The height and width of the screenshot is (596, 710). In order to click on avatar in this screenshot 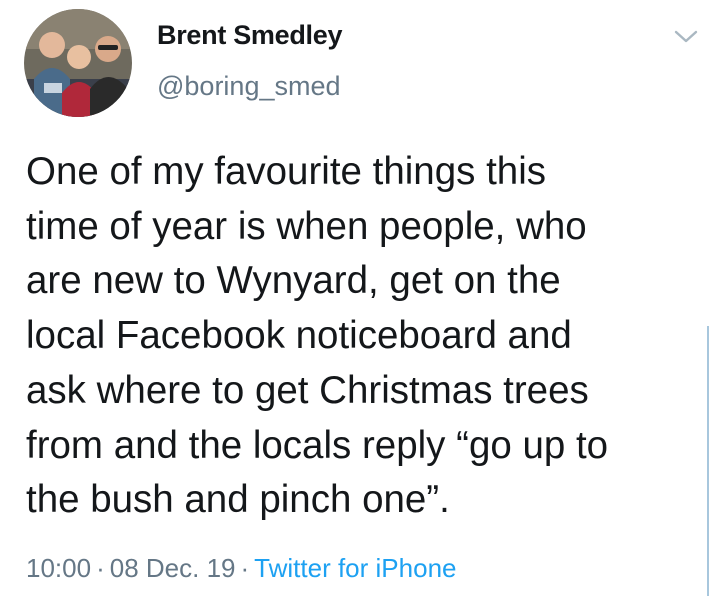, I will do `click(78, 63)`.